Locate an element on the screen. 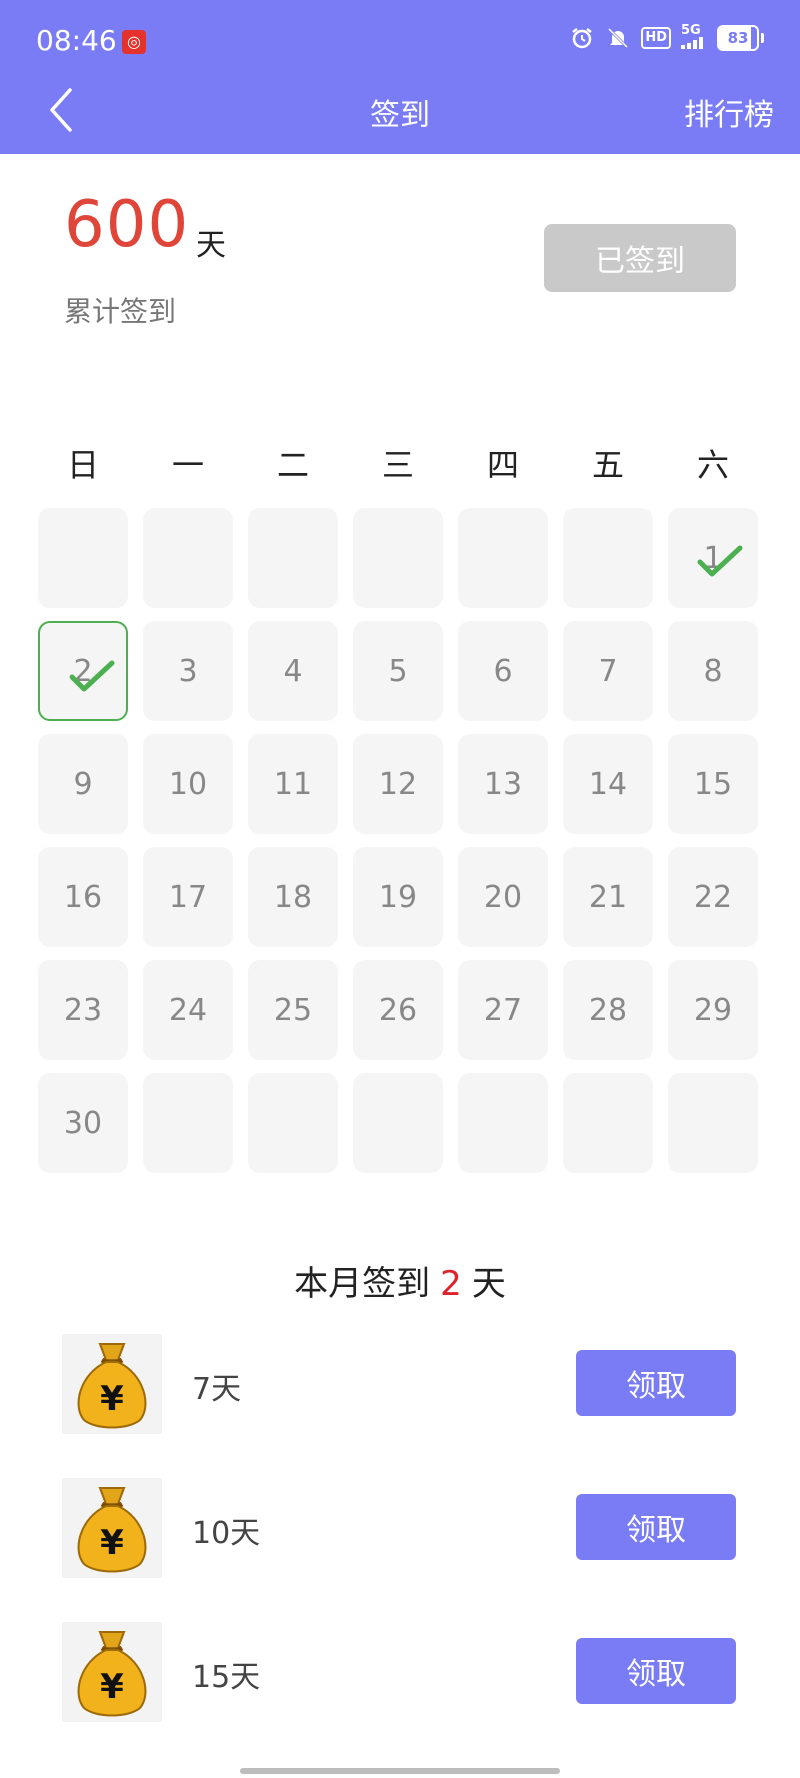  calendar-day-15: 15 is located at coordinates (713, 784).